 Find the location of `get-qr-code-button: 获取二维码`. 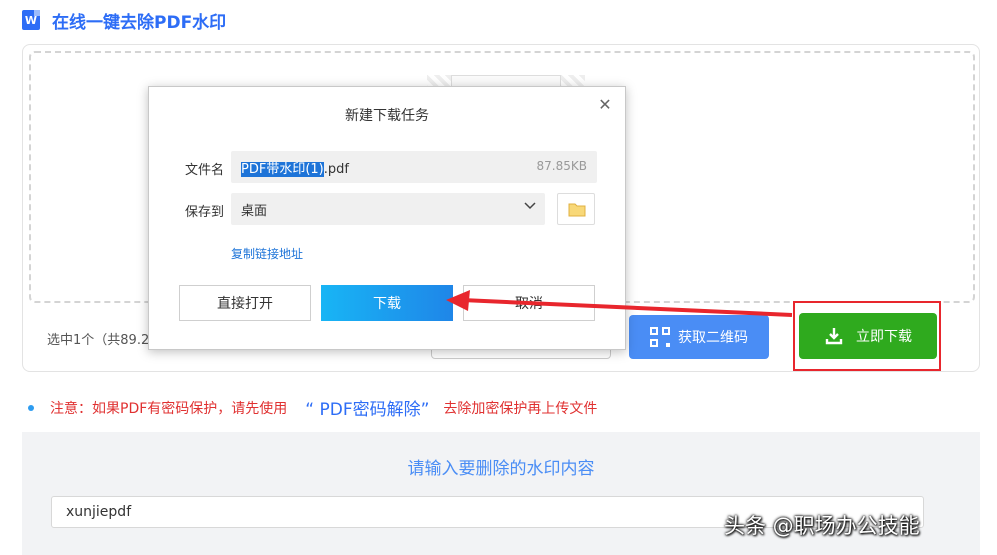

get-qr-code-button: 获取二维码 is located at coordinates (699, 337).